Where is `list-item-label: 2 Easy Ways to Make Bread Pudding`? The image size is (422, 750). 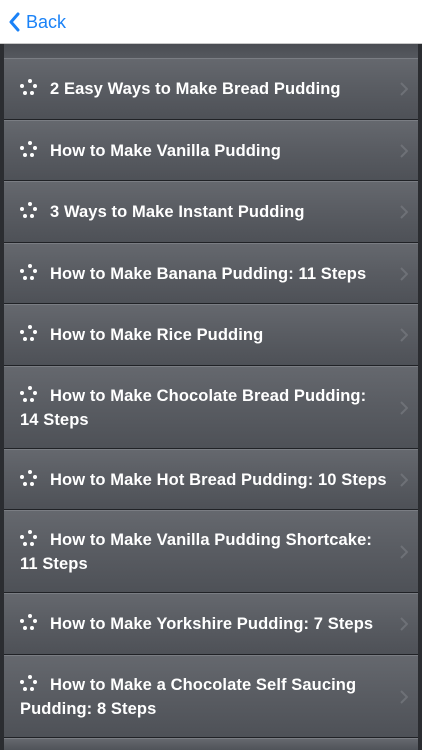 list-item-label: 2 Easy Ways to Make Bread Pudding is located at coordinates (195, 89).